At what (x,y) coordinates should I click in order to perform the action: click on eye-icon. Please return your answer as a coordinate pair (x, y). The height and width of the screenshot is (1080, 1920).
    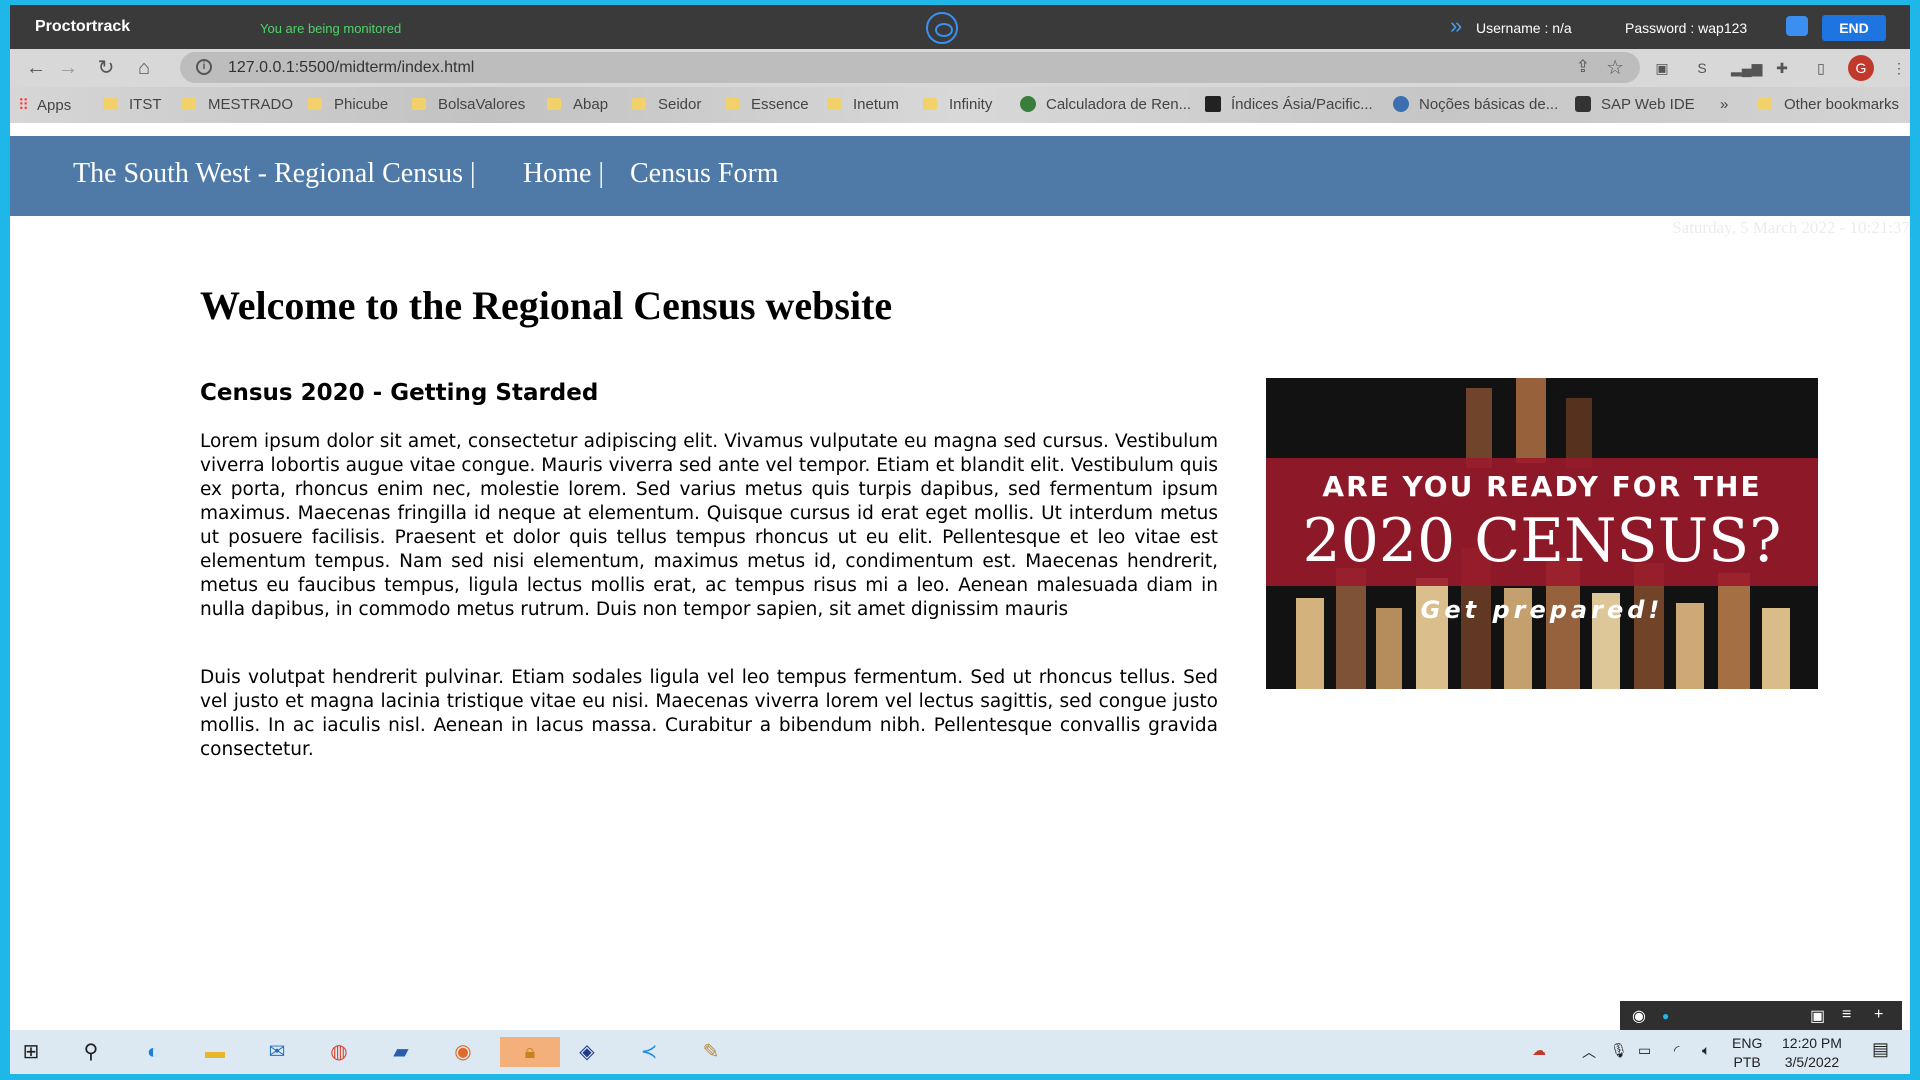
    Looking at the image, I should click on (942, 28).